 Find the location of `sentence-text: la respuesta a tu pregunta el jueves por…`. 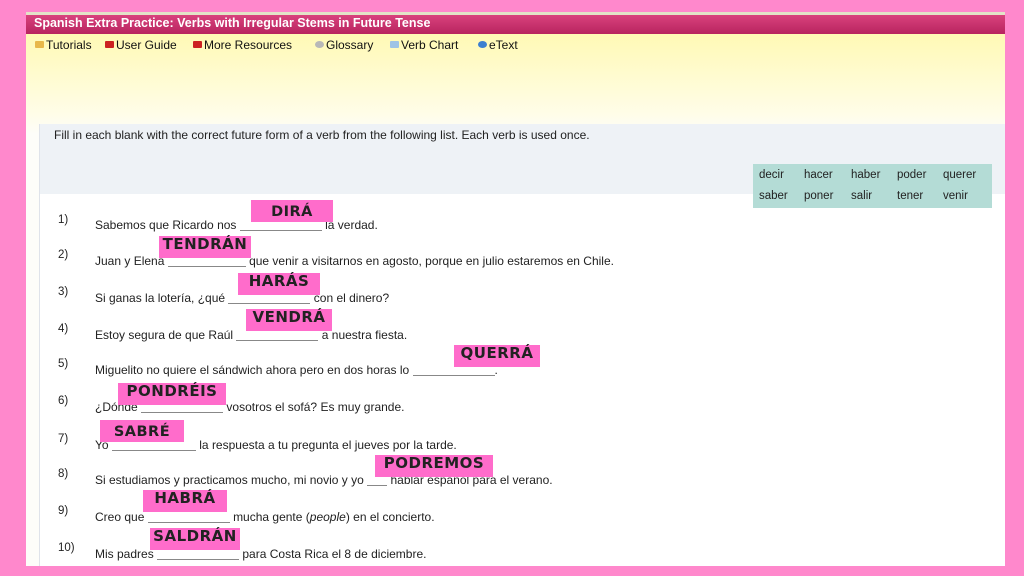

sentence-text: la respuesta a tu pregunta el jueves por… is located at coordinates (328, 445).